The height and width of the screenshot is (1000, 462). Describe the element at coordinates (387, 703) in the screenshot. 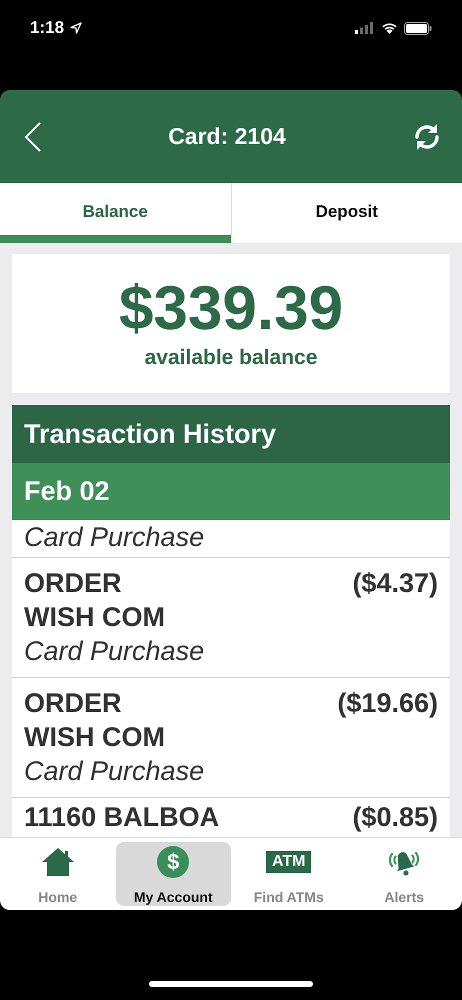

I see `transaction-amount: ($19.66)` at that location.